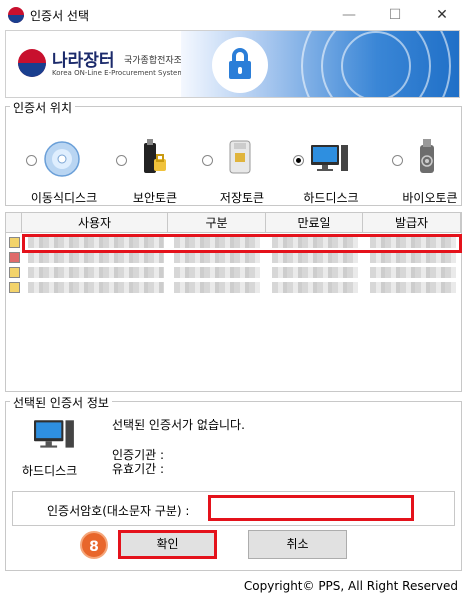 The image size is (465, 603). Describe the element at coordinates (83, 61) in the screenshot. I see `logo-main-text: 나라장터` at that location.